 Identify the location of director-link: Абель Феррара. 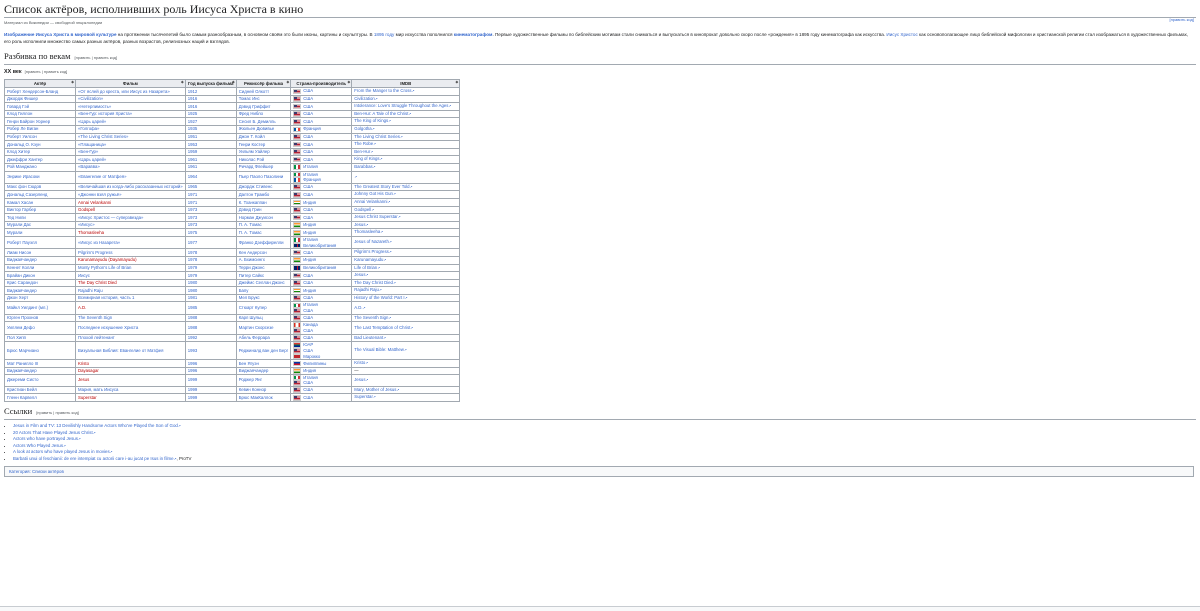
(254, 337).